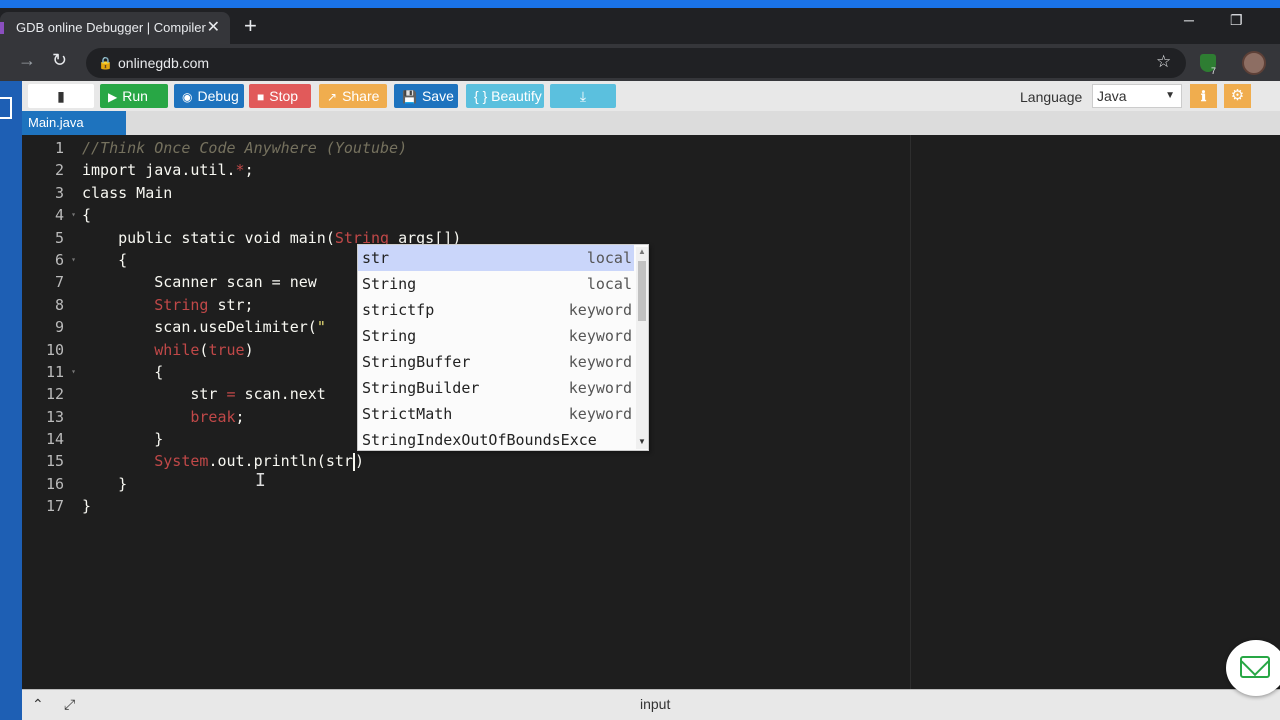 Image resolution: width=1280 pixels, height=720 pixels. I want to click on expand-panel-icon: ⤢, so click(69, 704).